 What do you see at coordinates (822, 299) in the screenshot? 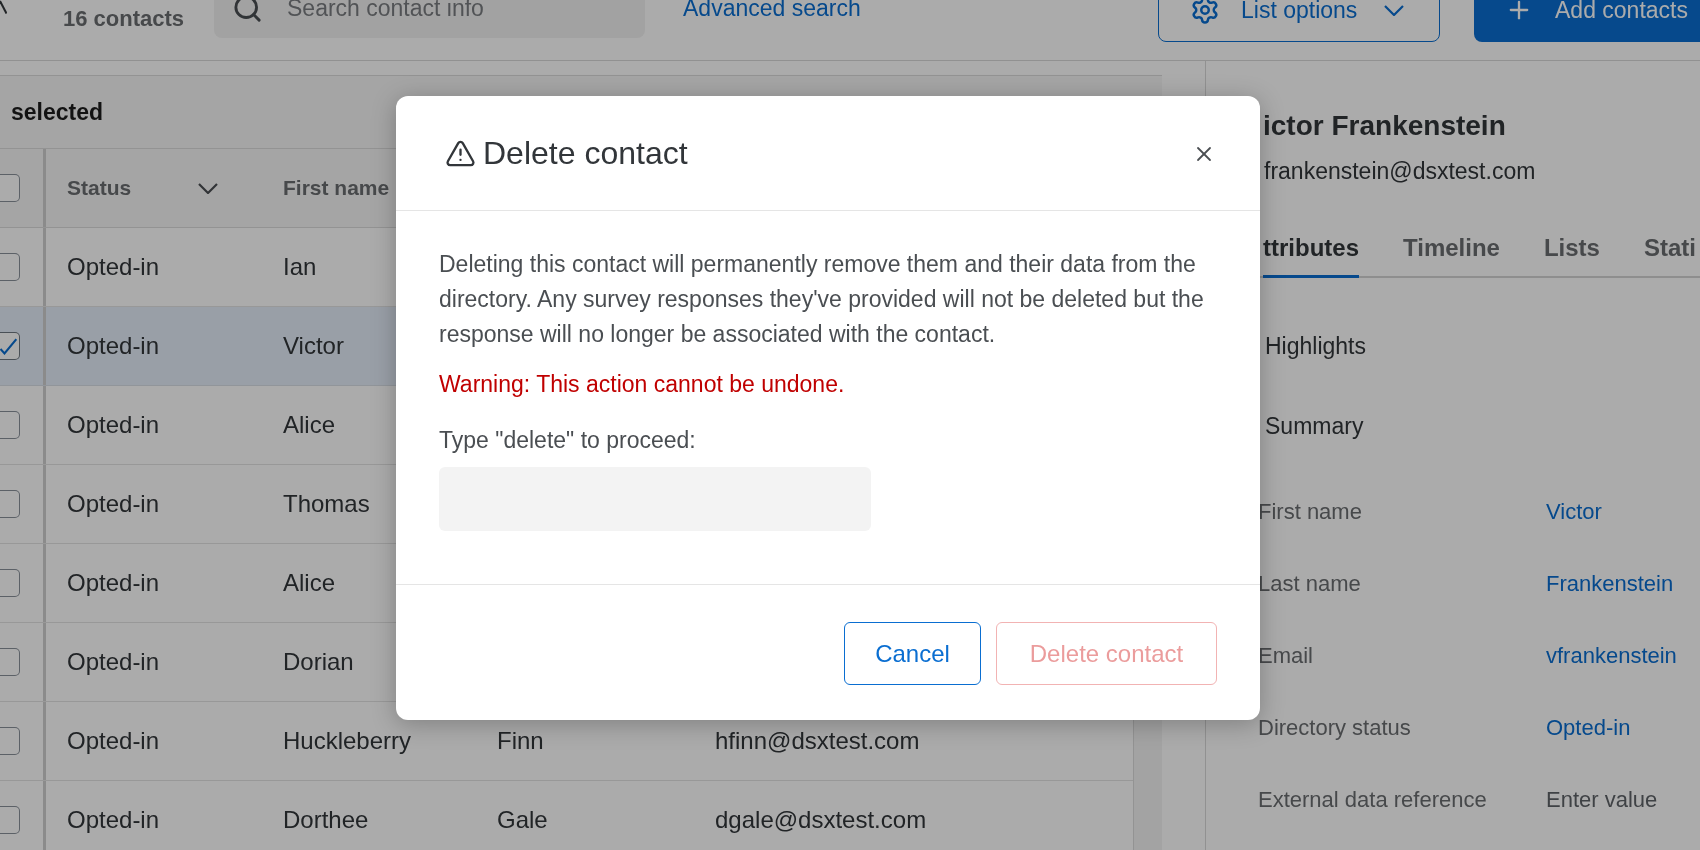
I see `dialog-message: Deleting this contact will permanently remove them and their data from the directory. Any survey responses they've provided will not be deleted but the response will no longer be associated with the contact.` at bounding box center [822, 299].